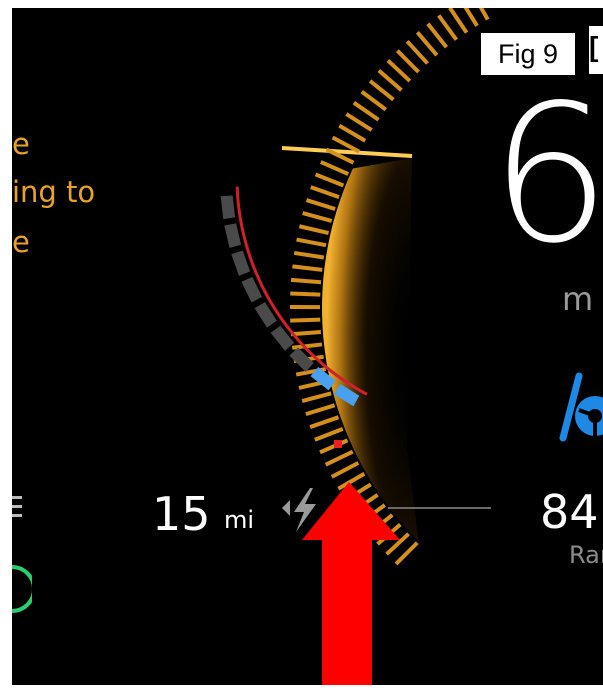 The width and height of the screenshot is (603, 692). What do you see at coordinates (596, 50) in the screenshot?
I see `cropped-bracket: [` at bounding box center [596, 50].